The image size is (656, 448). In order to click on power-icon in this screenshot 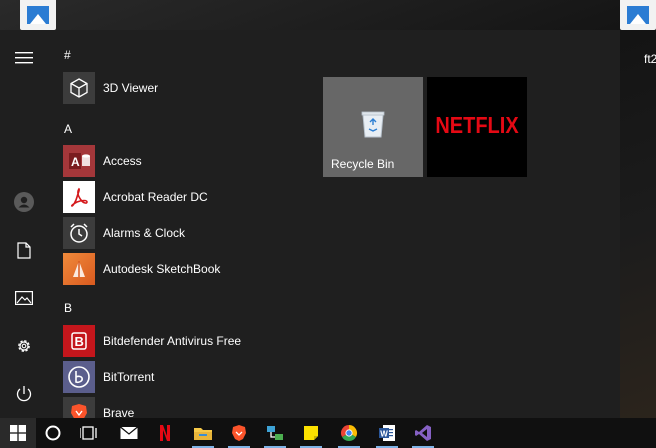, I will do `click(24, 394)`.